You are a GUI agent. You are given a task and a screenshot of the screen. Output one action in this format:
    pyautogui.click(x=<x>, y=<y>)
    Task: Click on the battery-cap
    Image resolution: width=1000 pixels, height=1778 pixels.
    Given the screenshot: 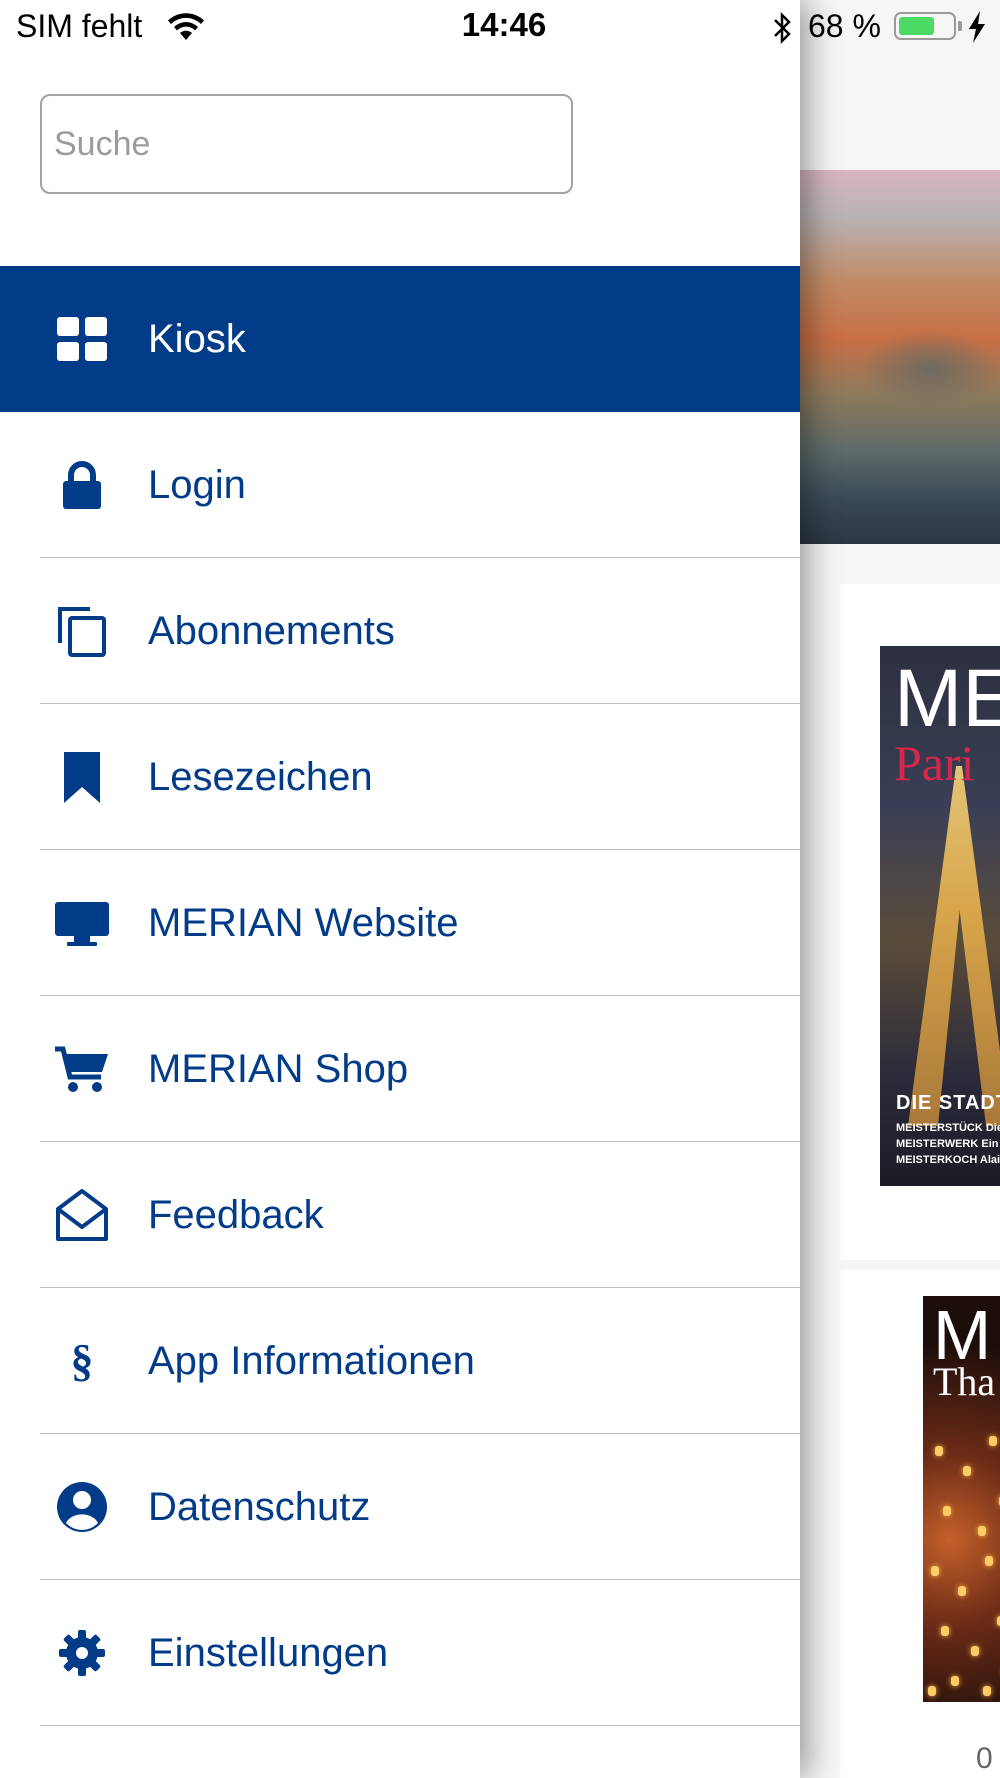 What is the action you would take?
    pyautogui.click(x=960, y=26)
    